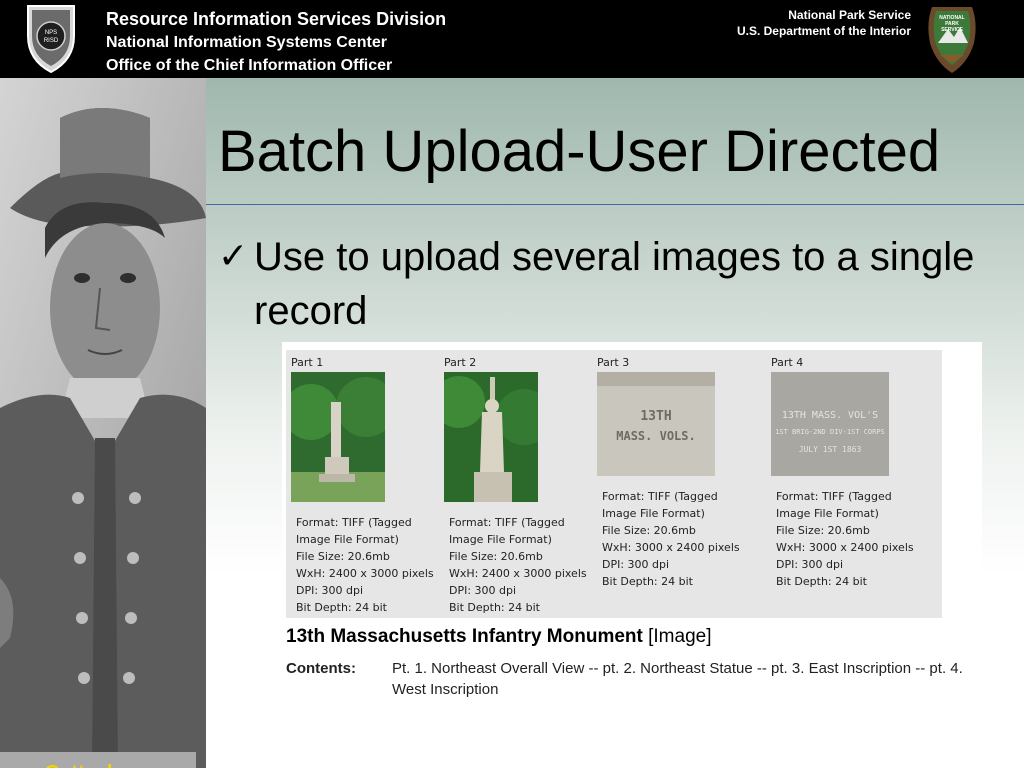 Image resolution: width=1024 pixels, height=768 pixels. I want to click on risd-shield-logo: NPS RISD, so click(51, 39).